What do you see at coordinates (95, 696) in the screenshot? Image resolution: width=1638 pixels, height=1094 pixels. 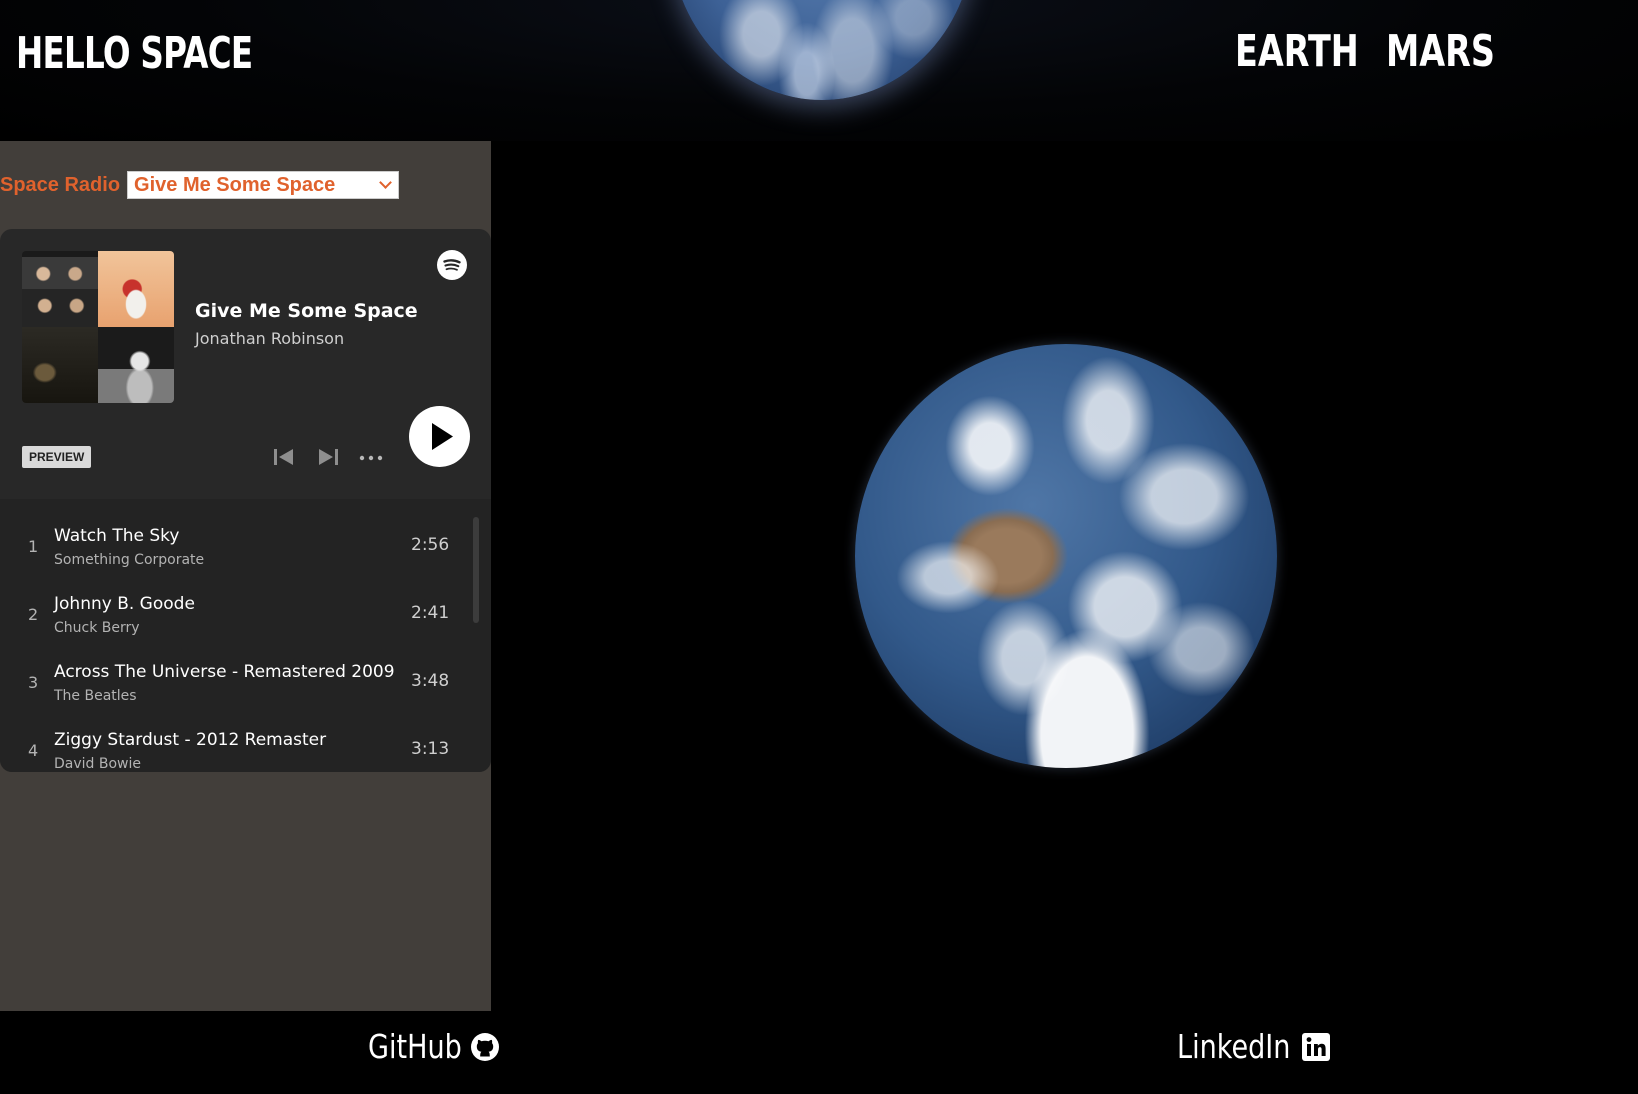 I see `track-artist: The Beatles` at bounding box center [95, 696].